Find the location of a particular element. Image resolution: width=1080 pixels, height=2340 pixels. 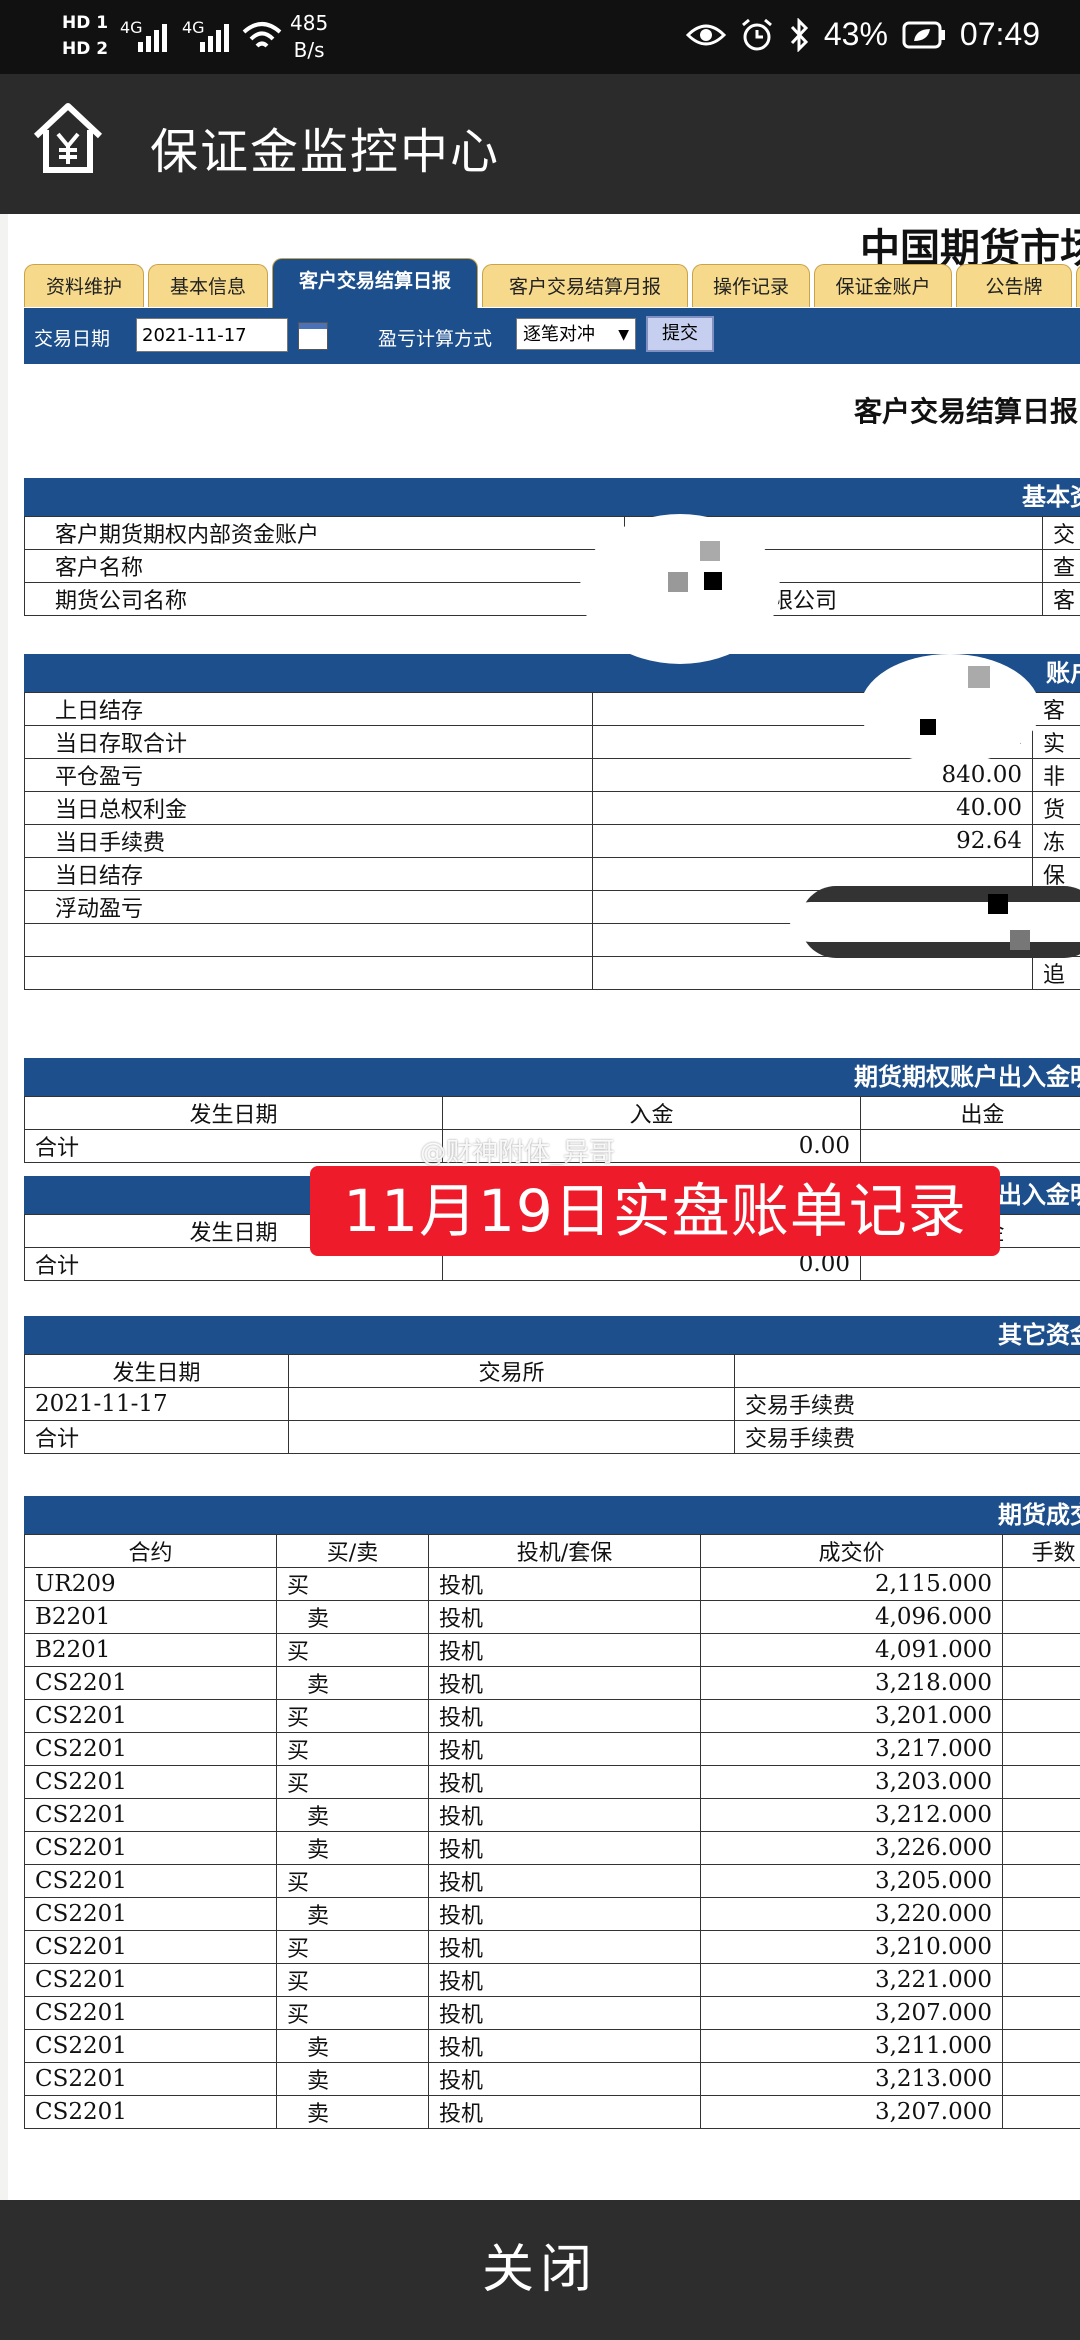

basic-tail: 交 is located at coordinates (1061, 533).